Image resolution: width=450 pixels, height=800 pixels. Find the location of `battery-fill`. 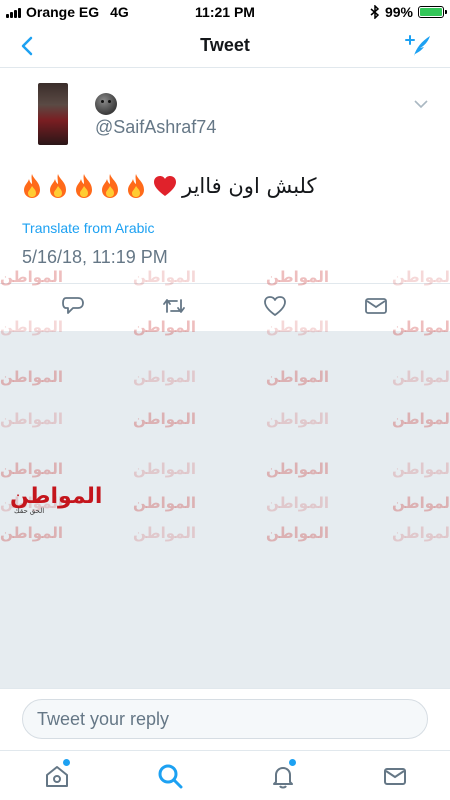

battery-fill is located at coordinates (431, 12).